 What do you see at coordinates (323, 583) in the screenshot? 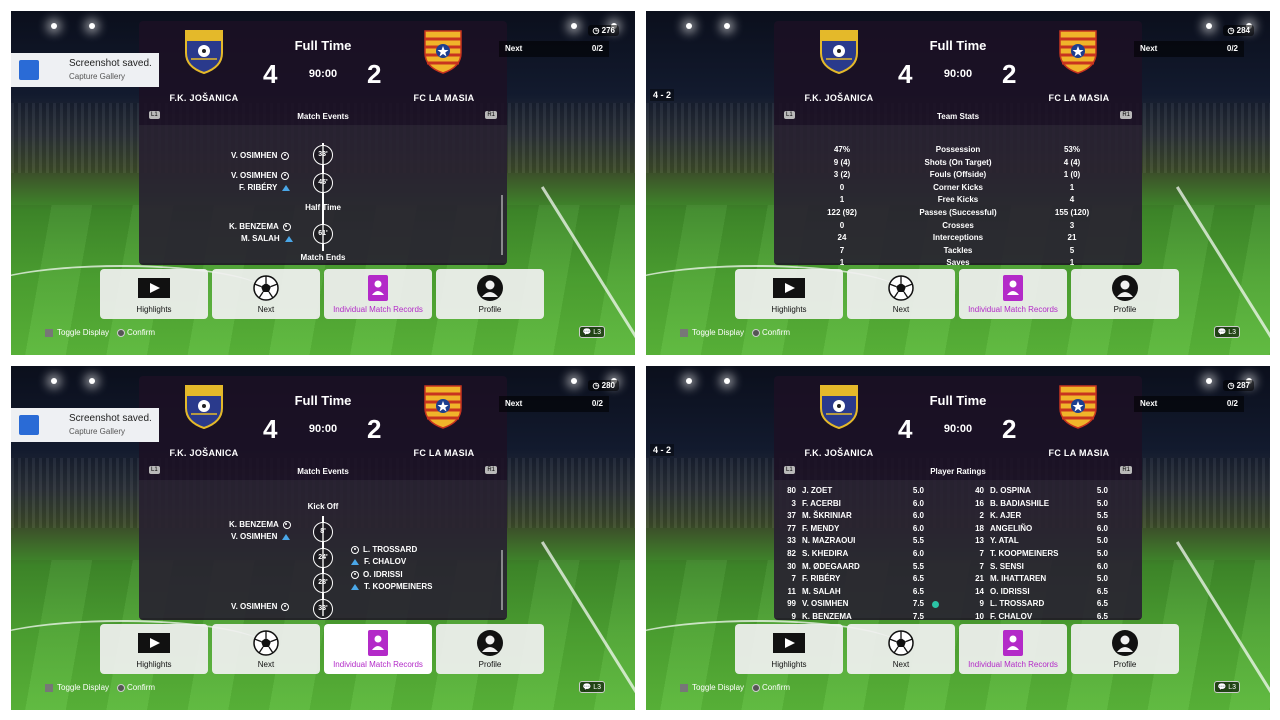
I see `minute-marker: 28'` at bounding box center [323, 583].